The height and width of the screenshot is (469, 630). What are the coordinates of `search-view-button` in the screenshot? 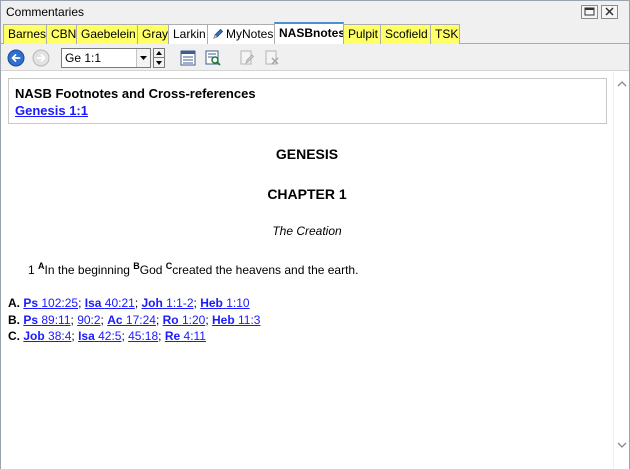 It's located at (213, 58).